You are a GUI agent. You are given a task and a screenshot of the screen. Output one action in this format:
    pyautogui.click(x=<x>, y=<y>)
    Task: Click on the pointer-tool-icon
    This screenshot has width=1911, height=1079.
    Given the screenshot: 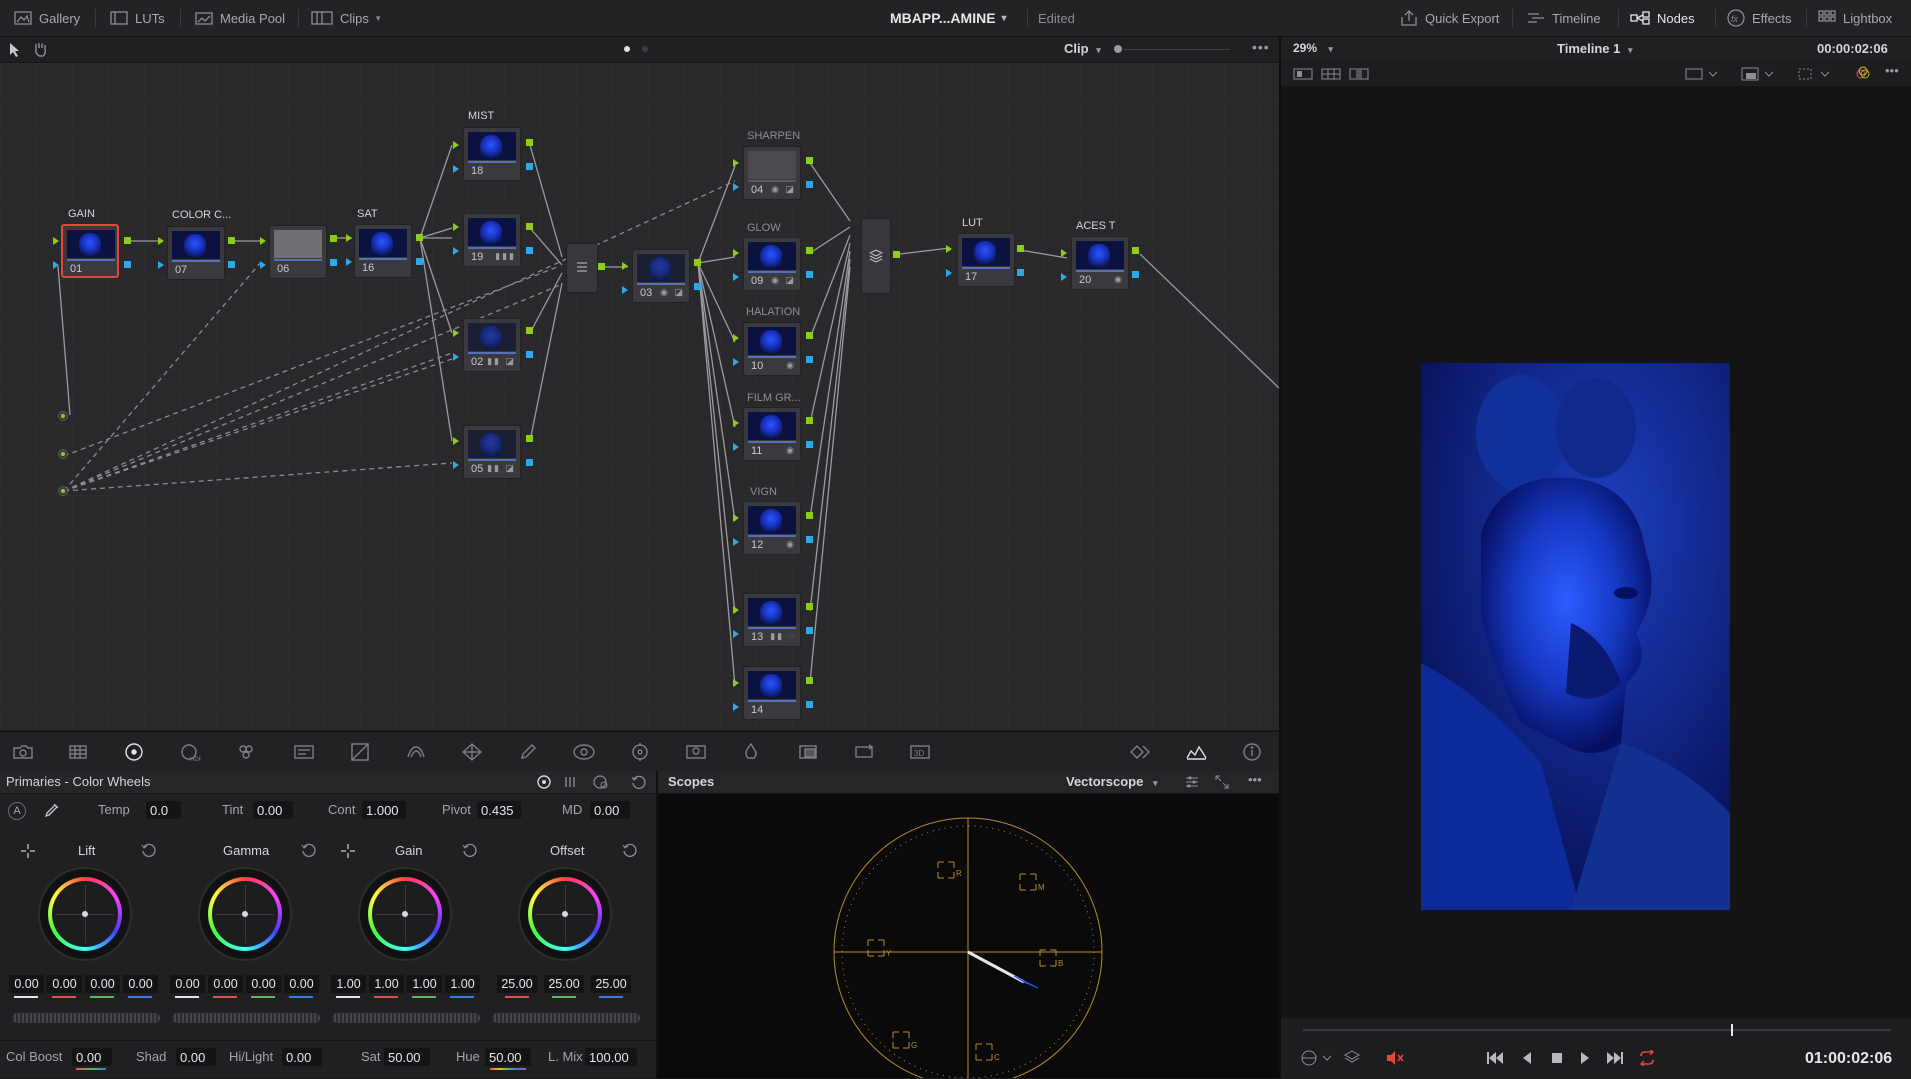 What is the action you would take?
    pyautogui.click(x=15, y=50)
    